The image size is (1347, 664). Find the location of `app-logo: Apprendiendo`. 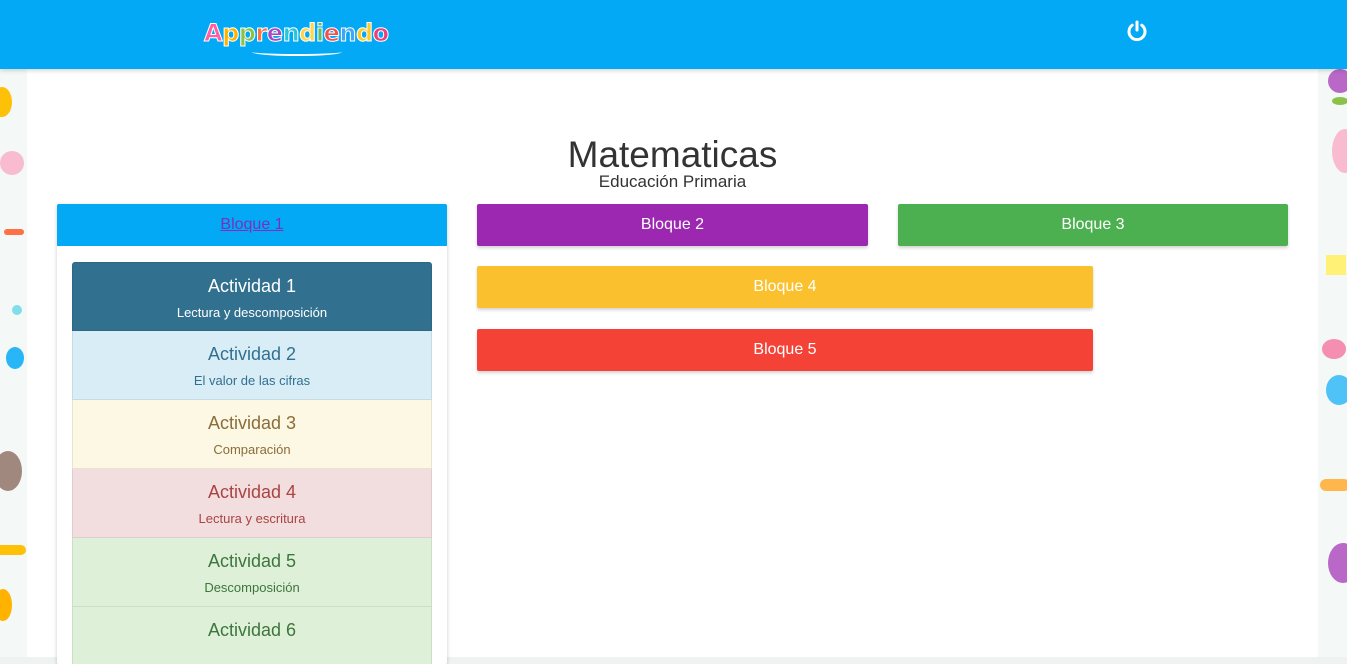

app-logo: Apprendiendo is located at coordinates (296, 36).